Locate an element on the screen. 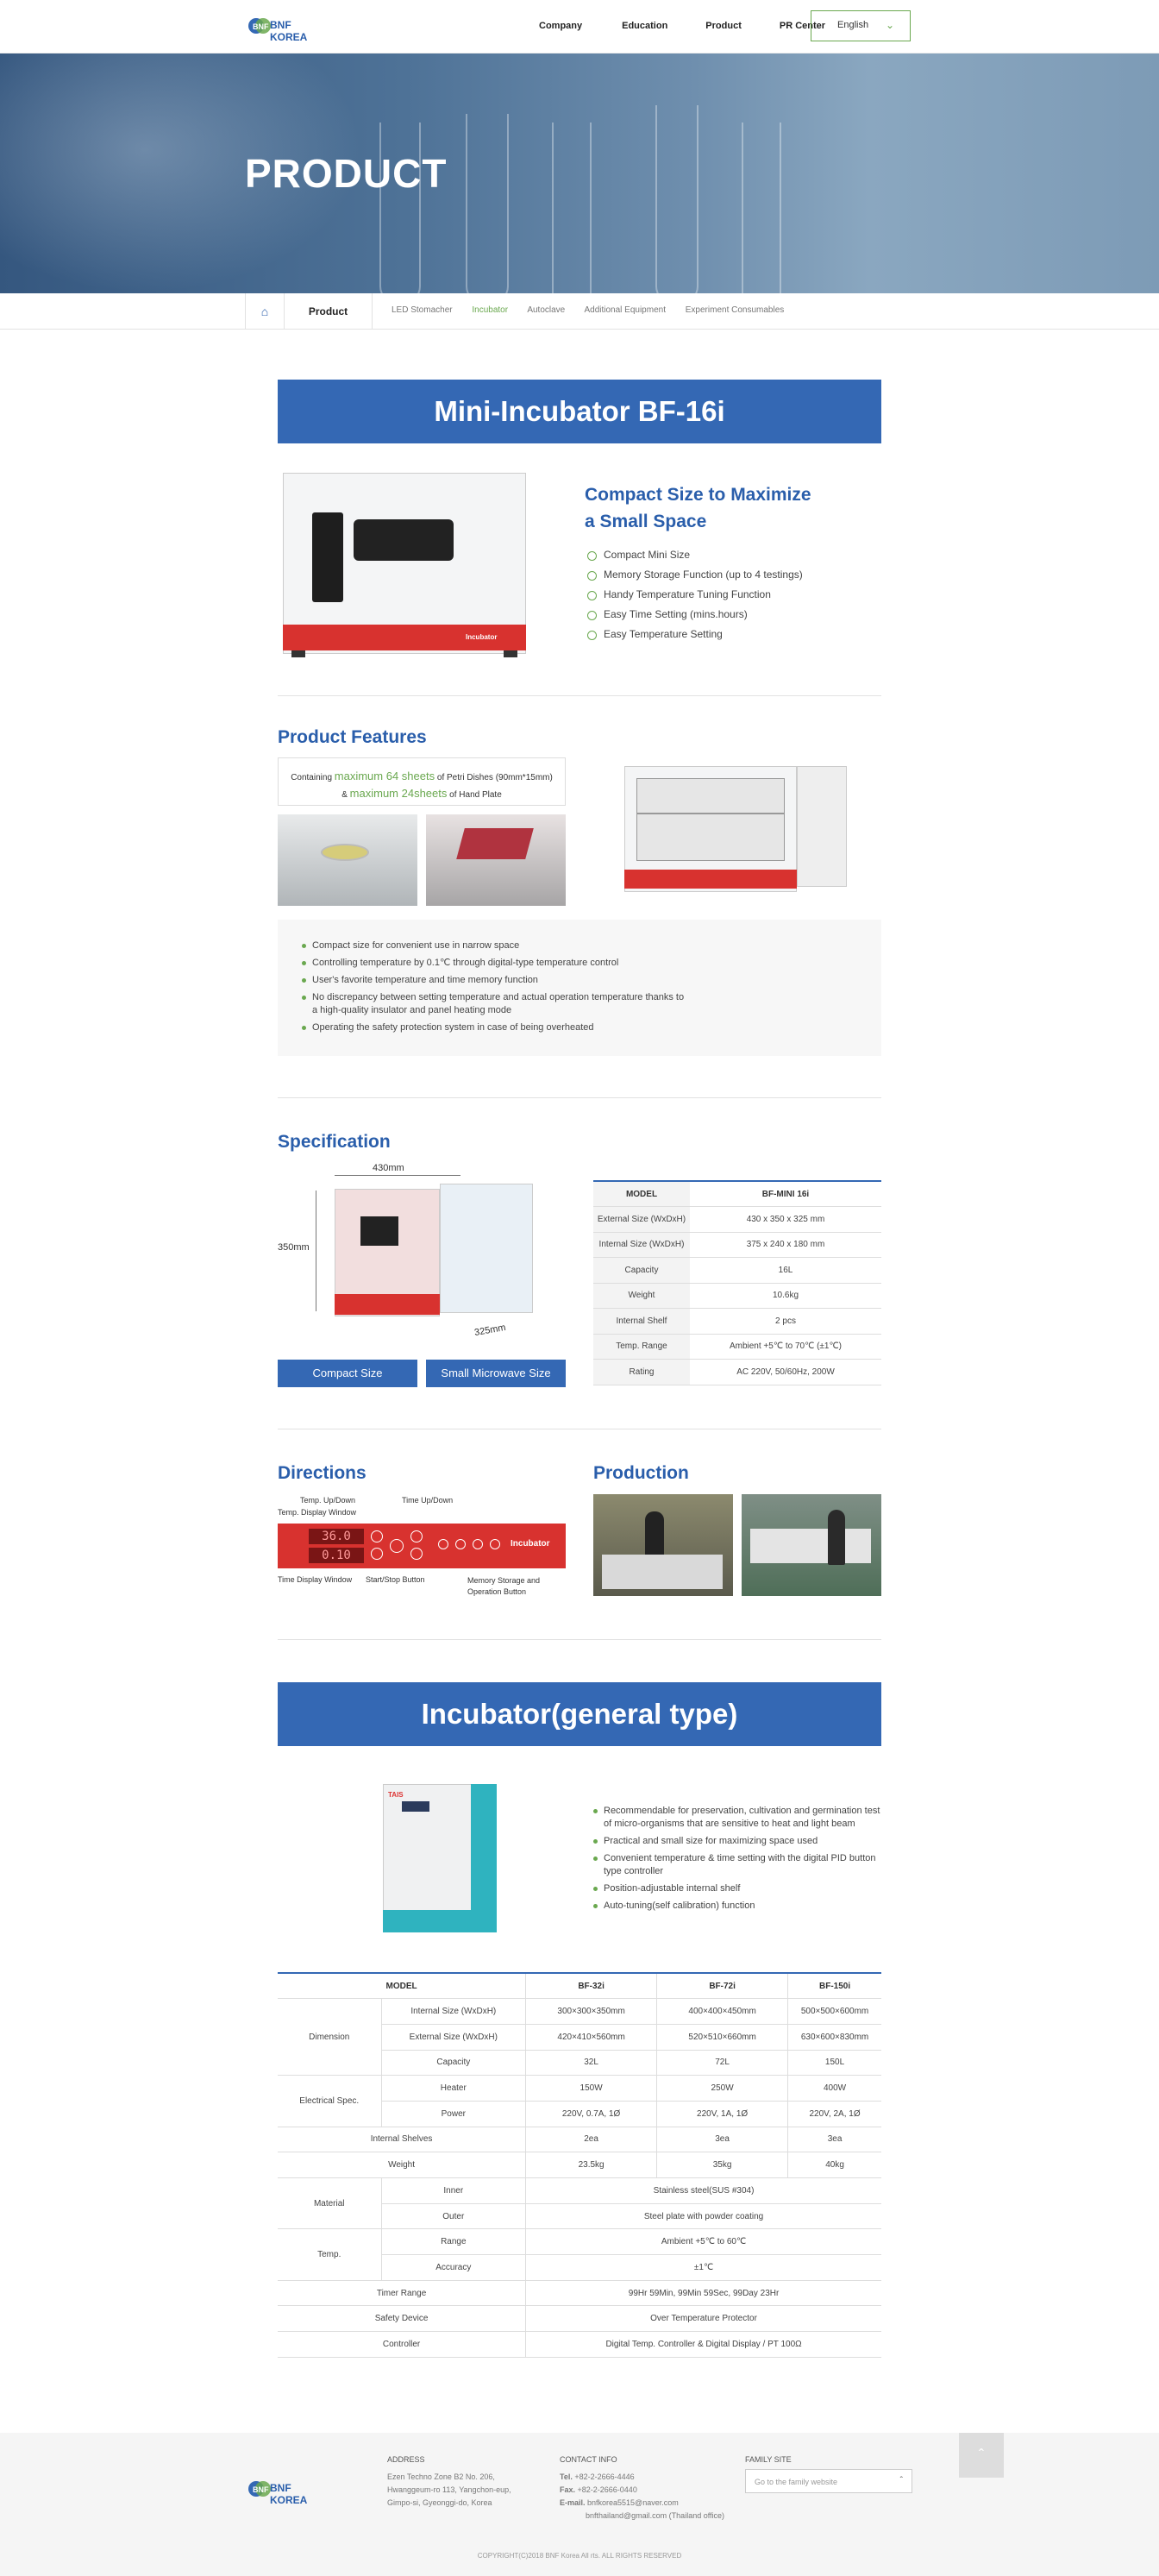 The image size is (1159, 2576). mini-incubator-image: Incubator is located at coordinates (404, 567).